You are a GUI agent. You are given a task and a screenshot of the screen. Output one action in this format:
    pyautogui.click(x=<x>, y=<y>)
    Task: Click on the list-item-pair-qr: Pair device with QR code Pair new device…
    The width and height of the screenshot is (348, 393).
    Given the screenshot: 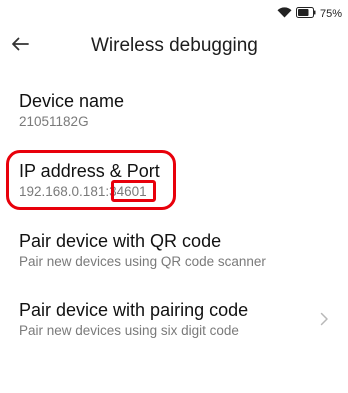 What is the action you would take?
    pyautogui.click(x=176, y=250)
    